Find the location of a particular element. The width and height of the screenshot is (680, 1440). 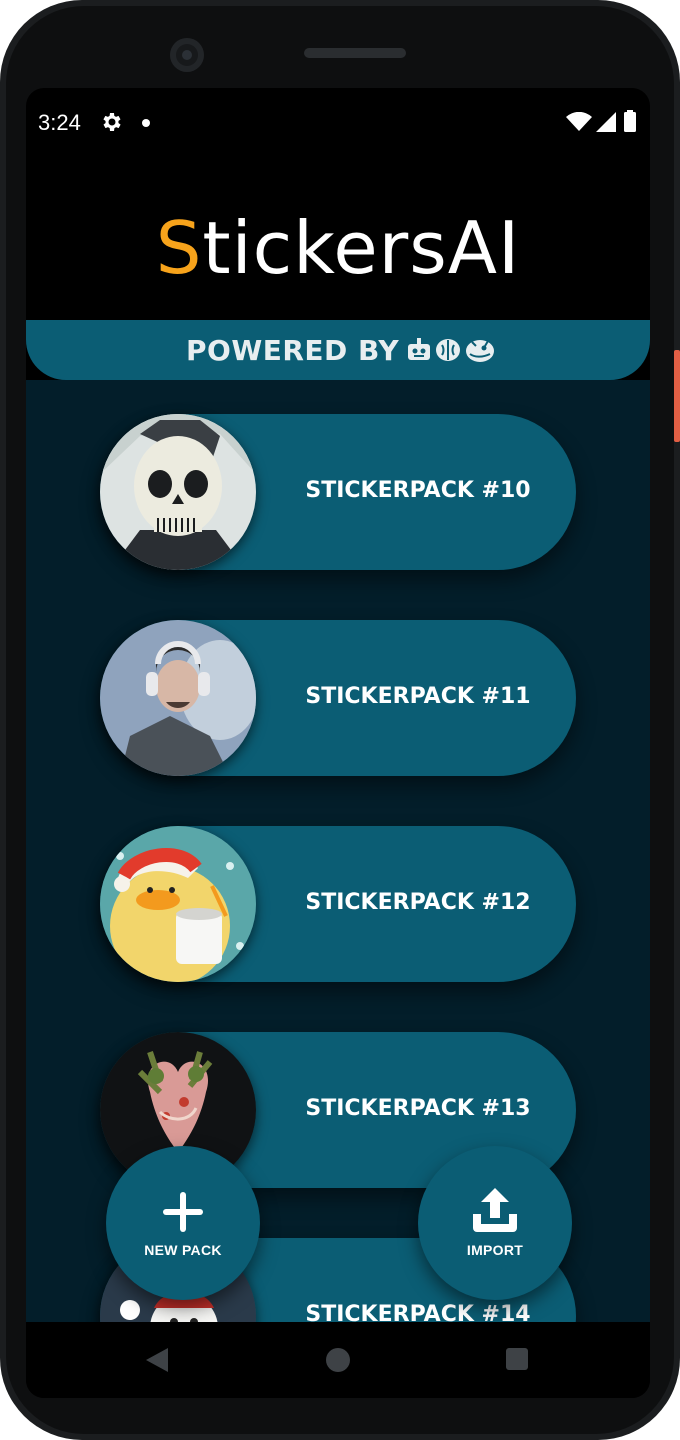

front-camera is located at coordinates (187, 55).